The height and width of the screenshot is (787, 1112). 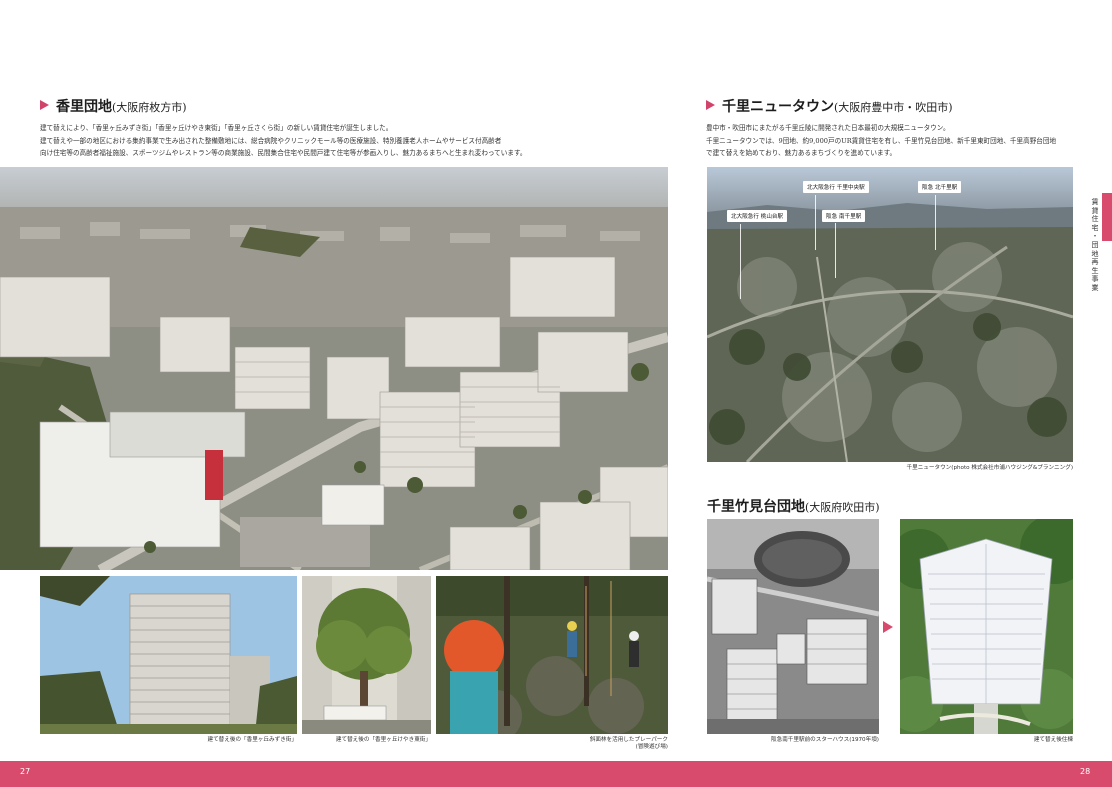 I want to click on side-char: 住, so click(x=1095, y=219).